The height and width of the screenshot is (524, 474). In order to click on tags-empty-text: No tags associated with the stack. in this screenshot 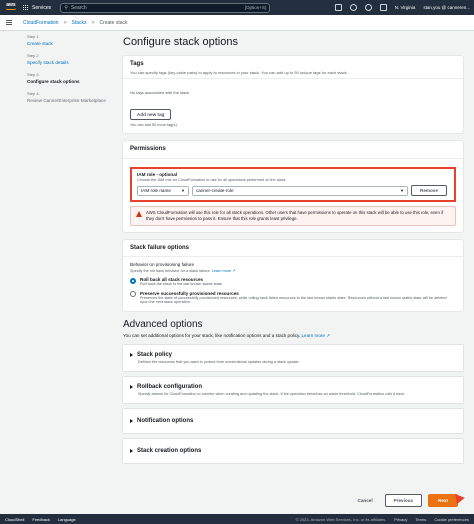, I will do `click(160, 92)`.